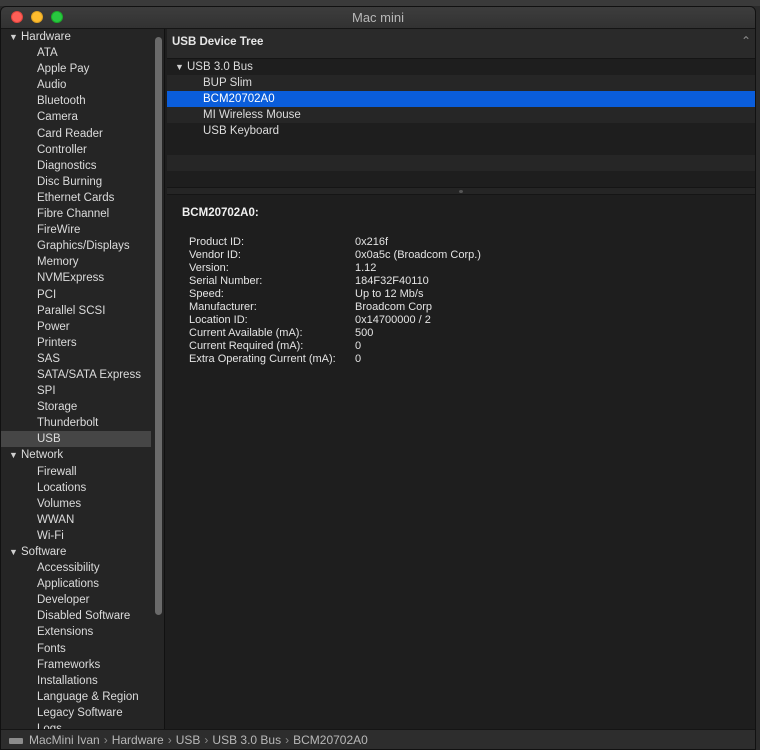 This screenshot has width=760, height=750. What do you see at coordinates (465, 255) in the screenshot?
I see `property-row: Vendor ID: 0x0a5c (Broadcom Corp.)` at bounding box center [465, 255].